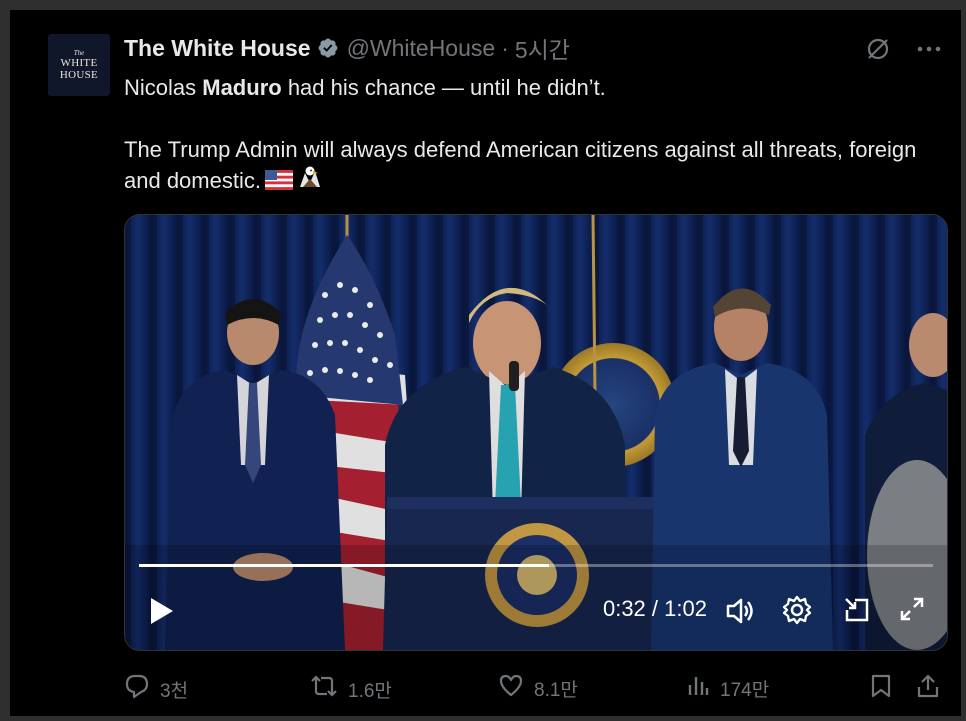 The image size is (966, 721). What do you see at coordinates (137, 689) in the screenshot?
I see `reply-icon` at bounding box center [137, 689].